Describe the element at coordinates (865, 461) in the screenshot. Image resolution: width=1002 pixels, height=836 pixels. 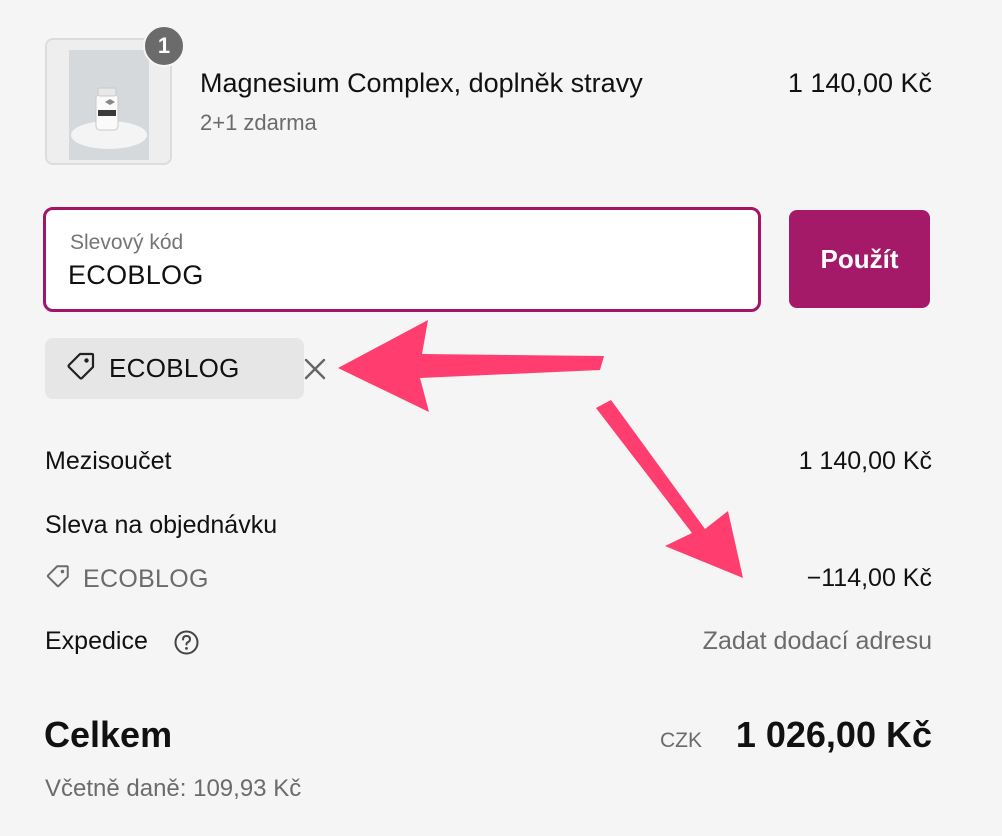
I see `subtotal-value: 1 140,00 Kč` at that location.